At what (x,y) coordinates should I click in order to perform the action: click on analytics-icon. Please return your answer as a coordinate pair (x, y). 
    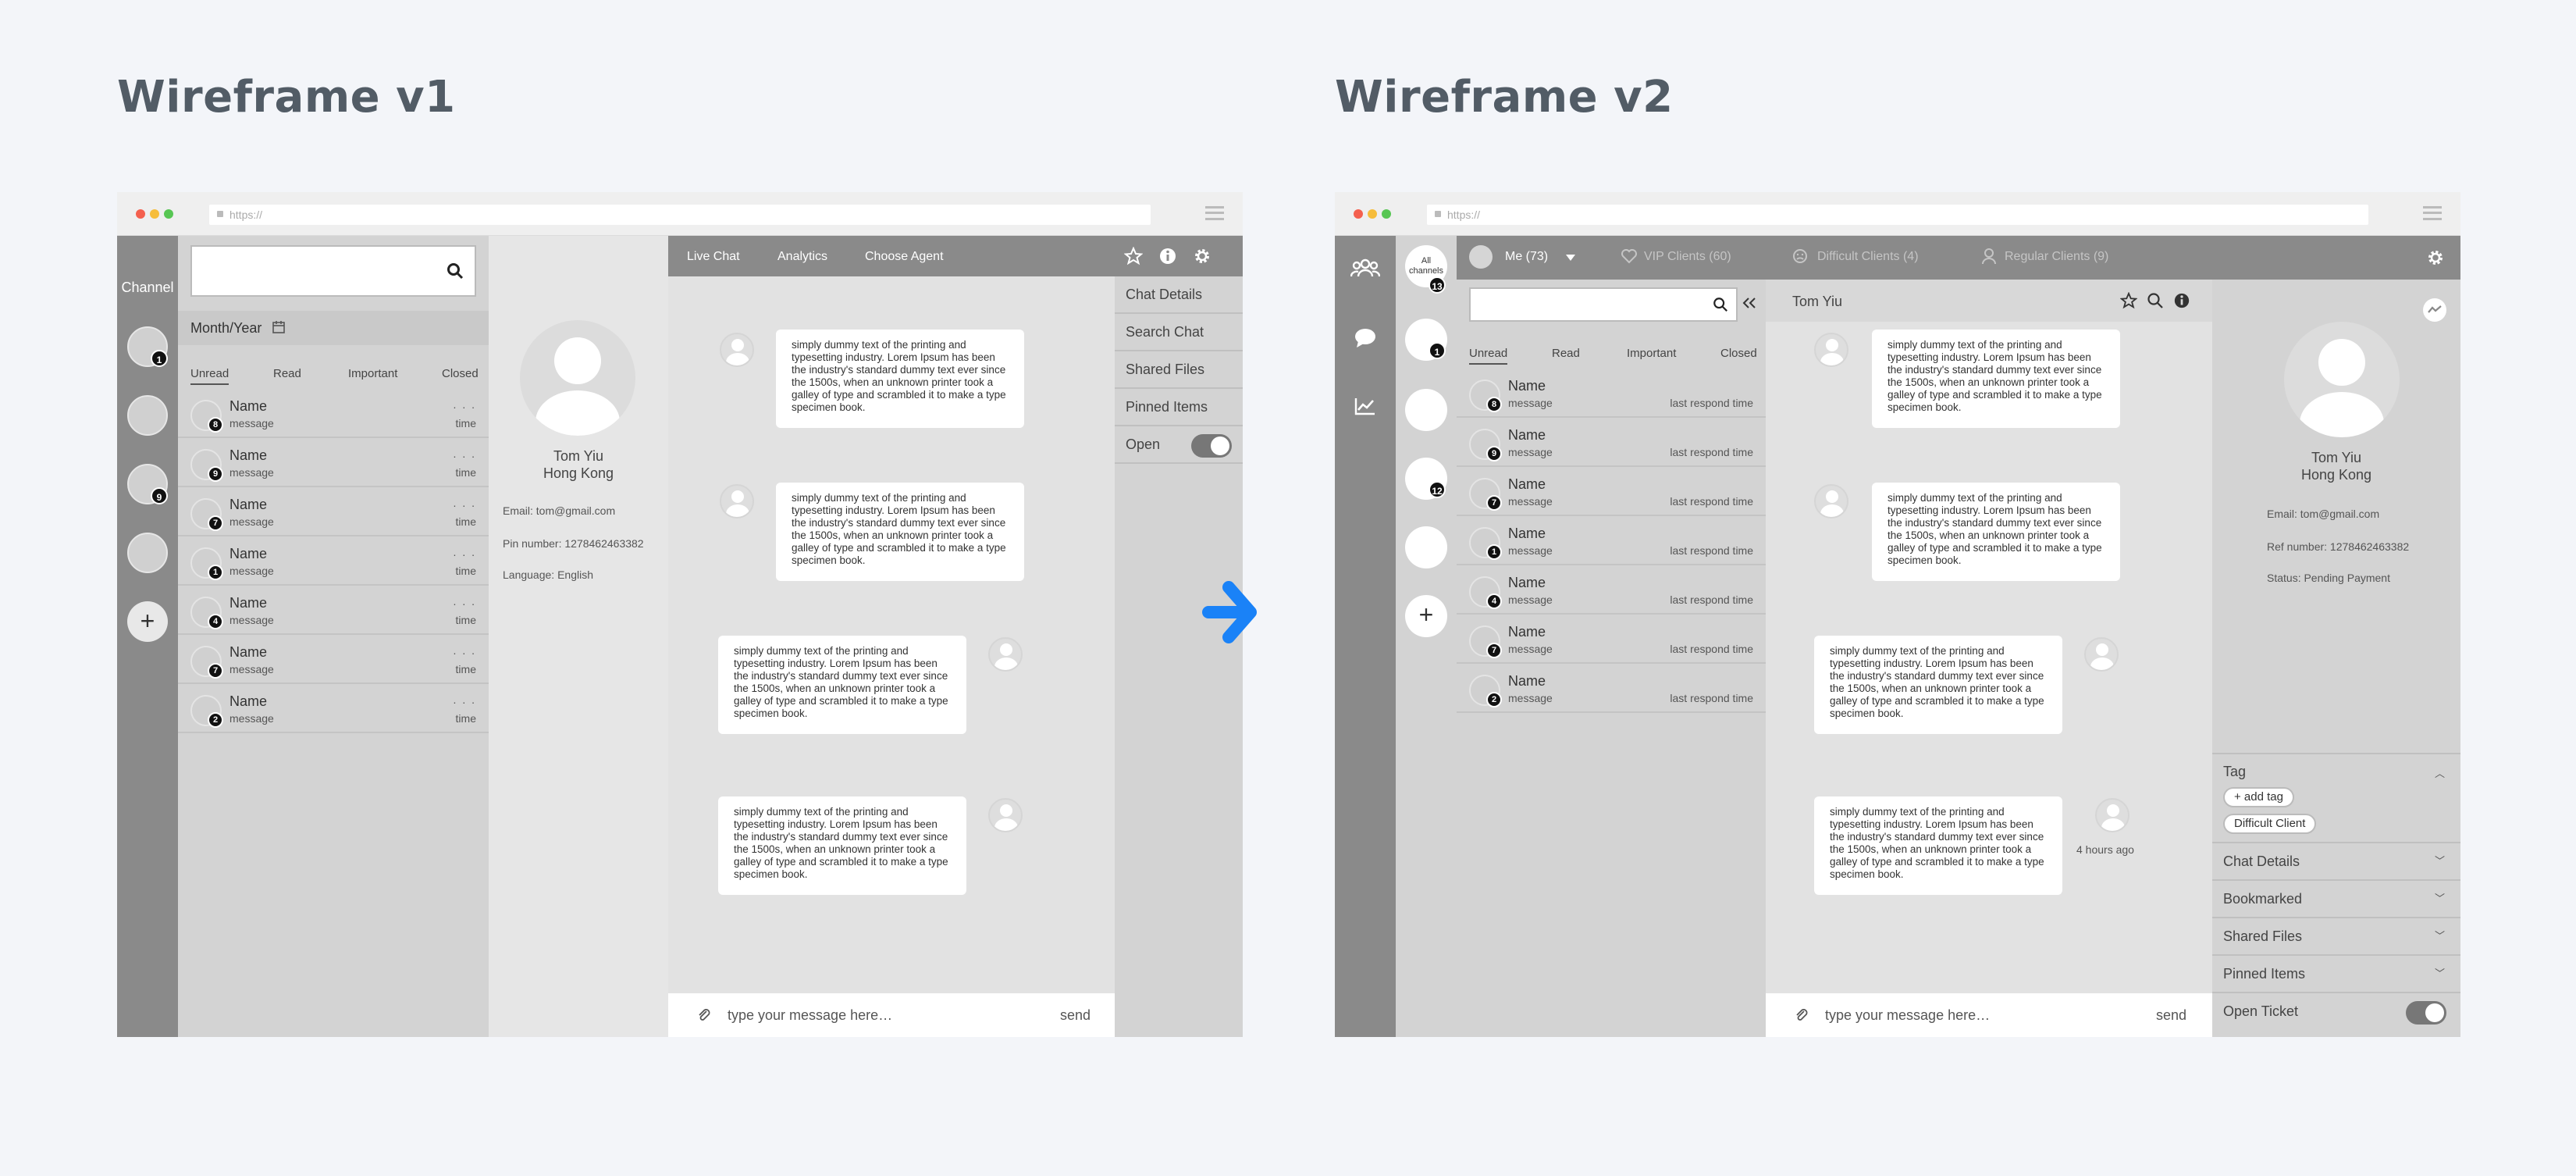
    Looking at the image, I should click on (1365, 406).